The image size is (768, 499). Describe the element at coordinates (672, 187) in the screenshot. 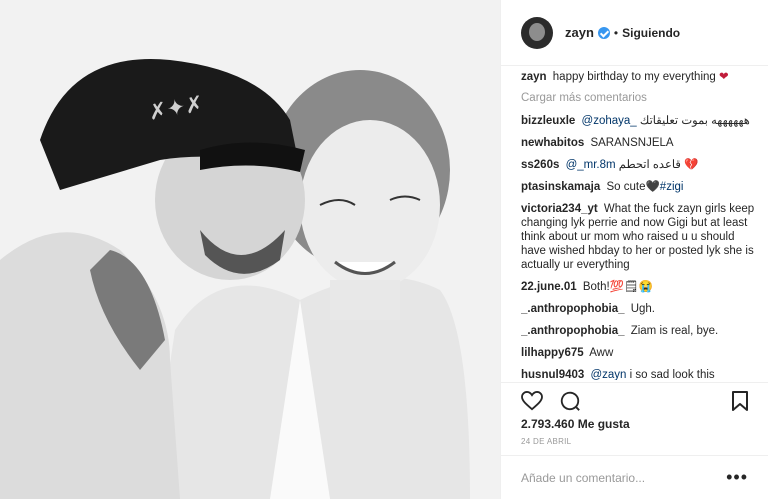

I see `comment-hashtag: #zigi` at that location.